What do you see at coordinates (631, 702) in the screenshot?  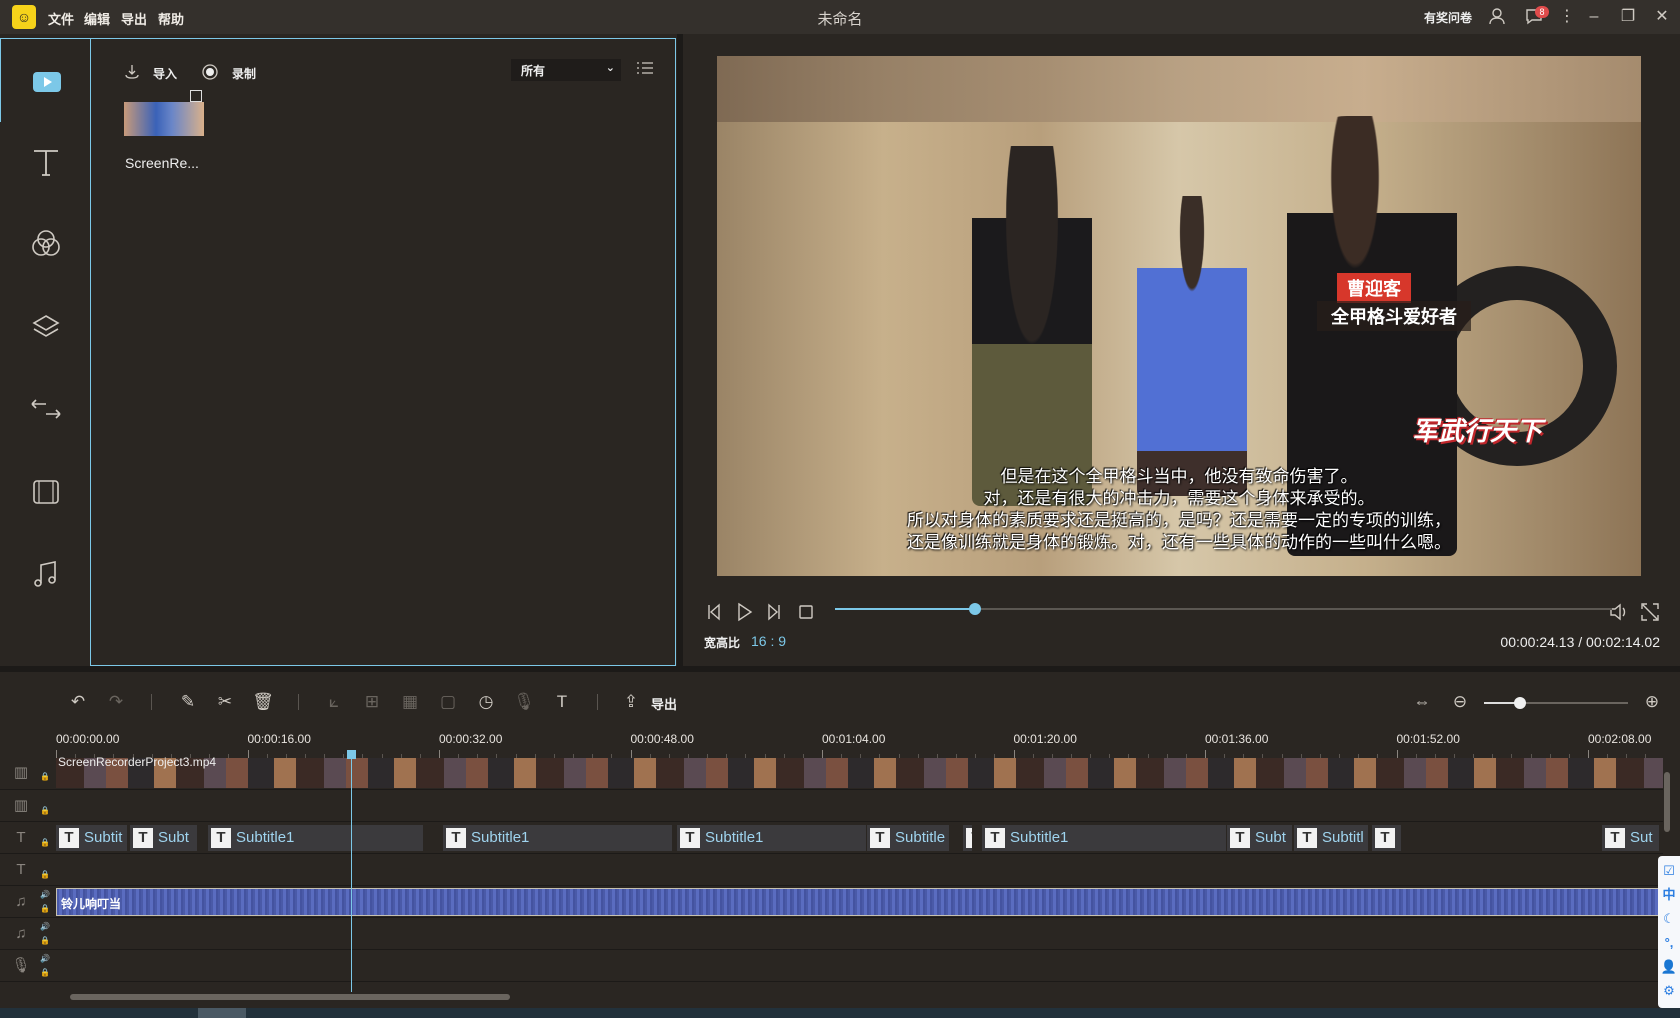 I see `export-icon: ⇪` at bounding box center [631, 702].